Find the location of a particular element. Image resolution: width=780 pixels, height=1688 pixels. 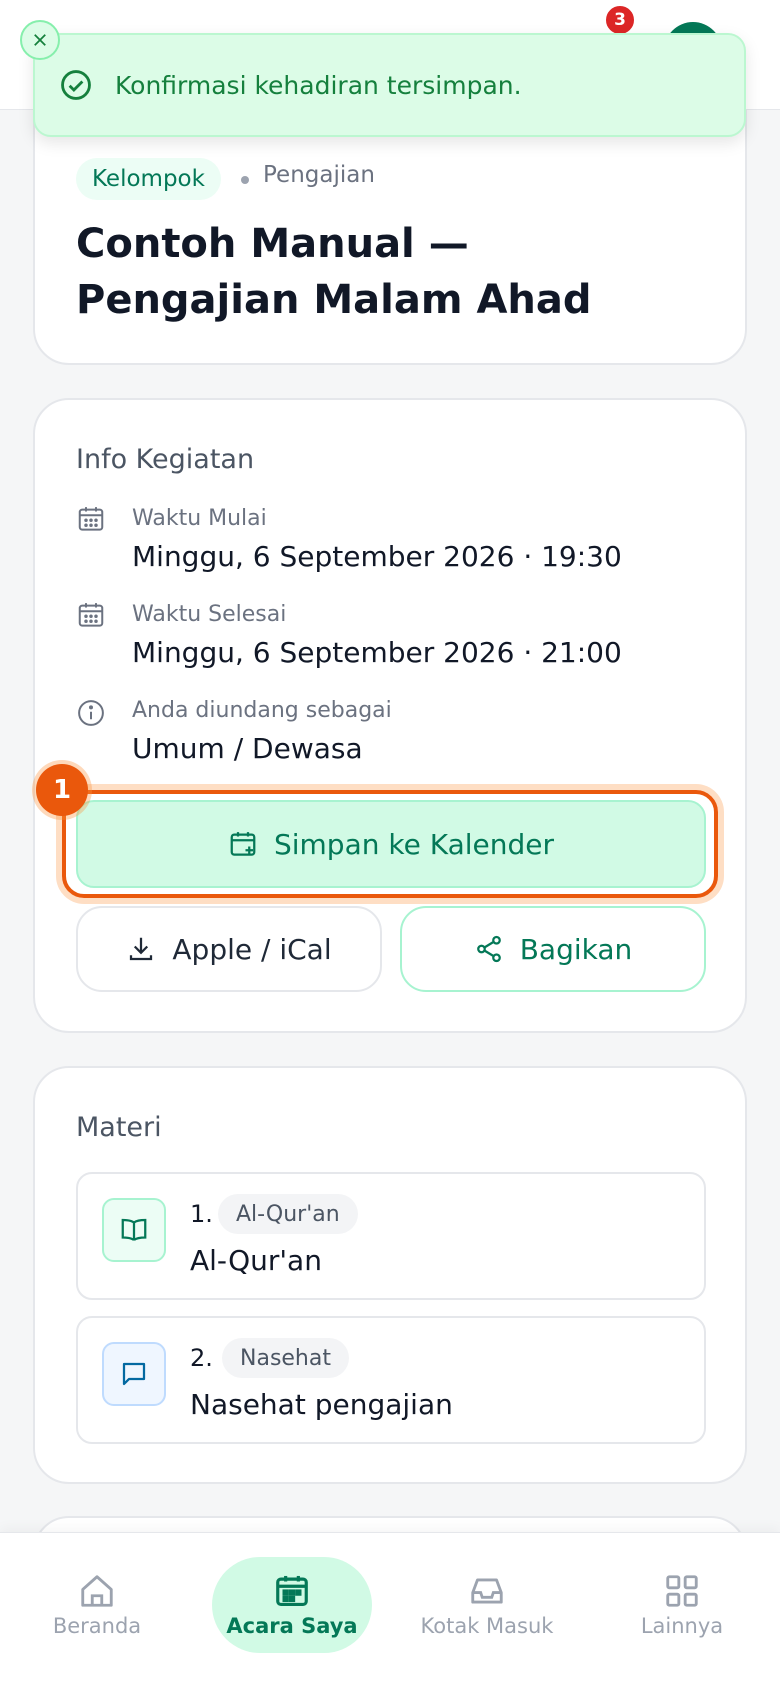

save-to-calendar-button: Simpan ke Kalender is located at coordinates (391, 844).